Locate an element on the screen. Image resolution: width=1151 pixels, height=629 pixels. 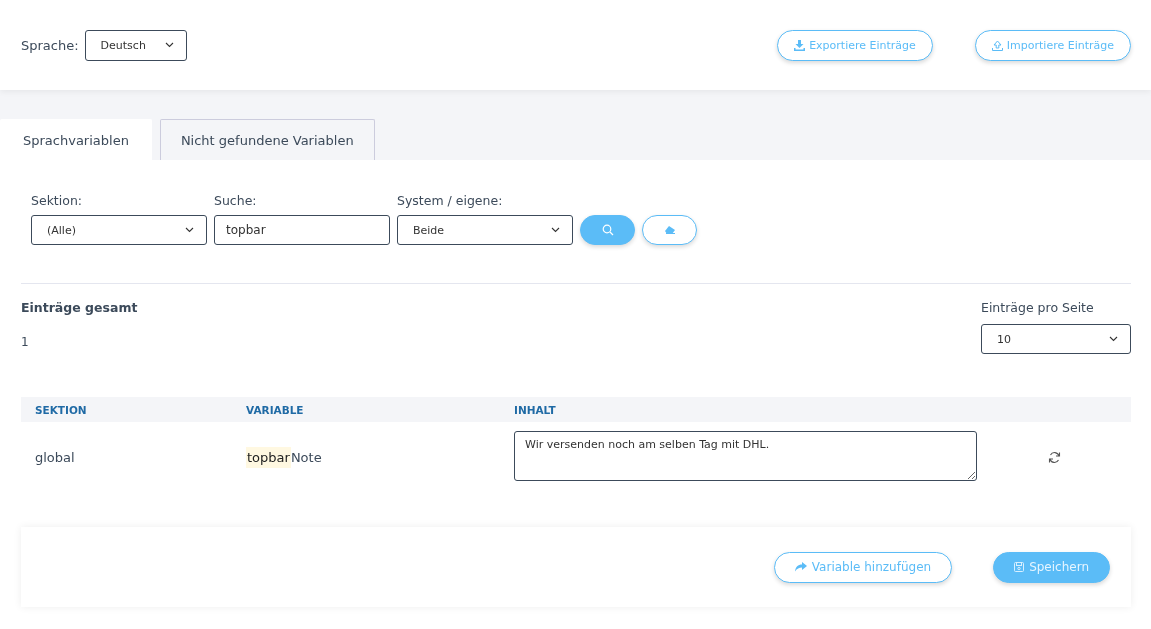
content-textarea: Wir versenden noch am selben Tag mit DHL. is located at coordinates (745, 455).